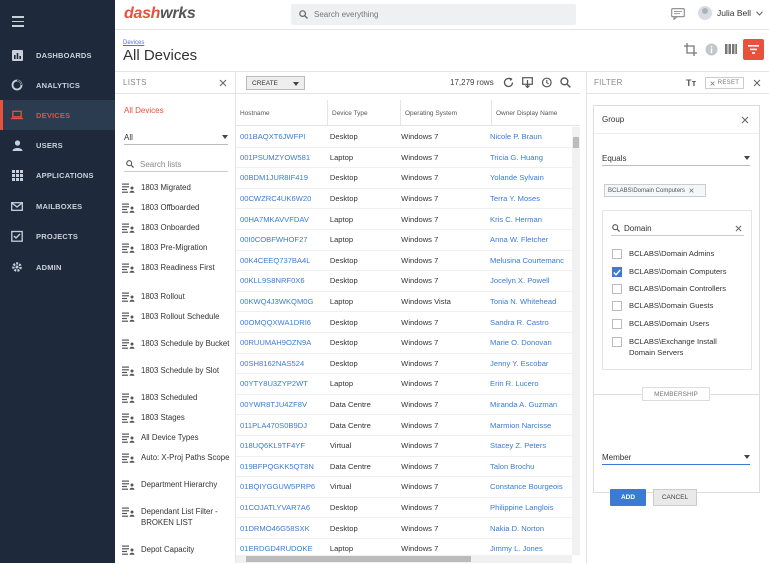  I want to click on owner-cell: Melusina Courtemanc, so click(529, 260).